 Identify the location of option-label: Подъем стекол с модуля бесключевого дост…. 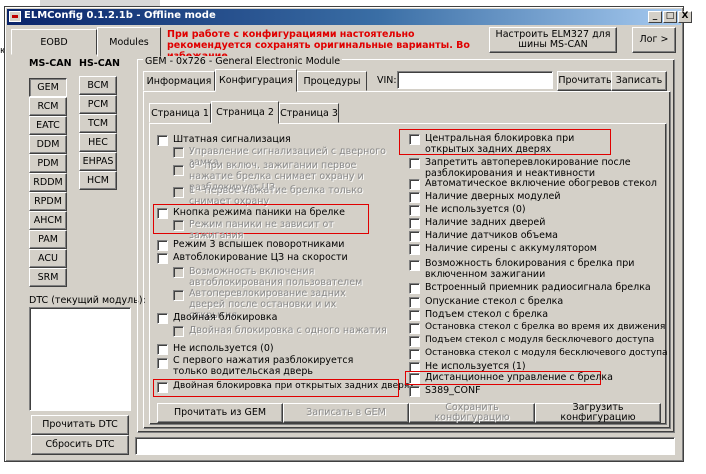
(540, 340).